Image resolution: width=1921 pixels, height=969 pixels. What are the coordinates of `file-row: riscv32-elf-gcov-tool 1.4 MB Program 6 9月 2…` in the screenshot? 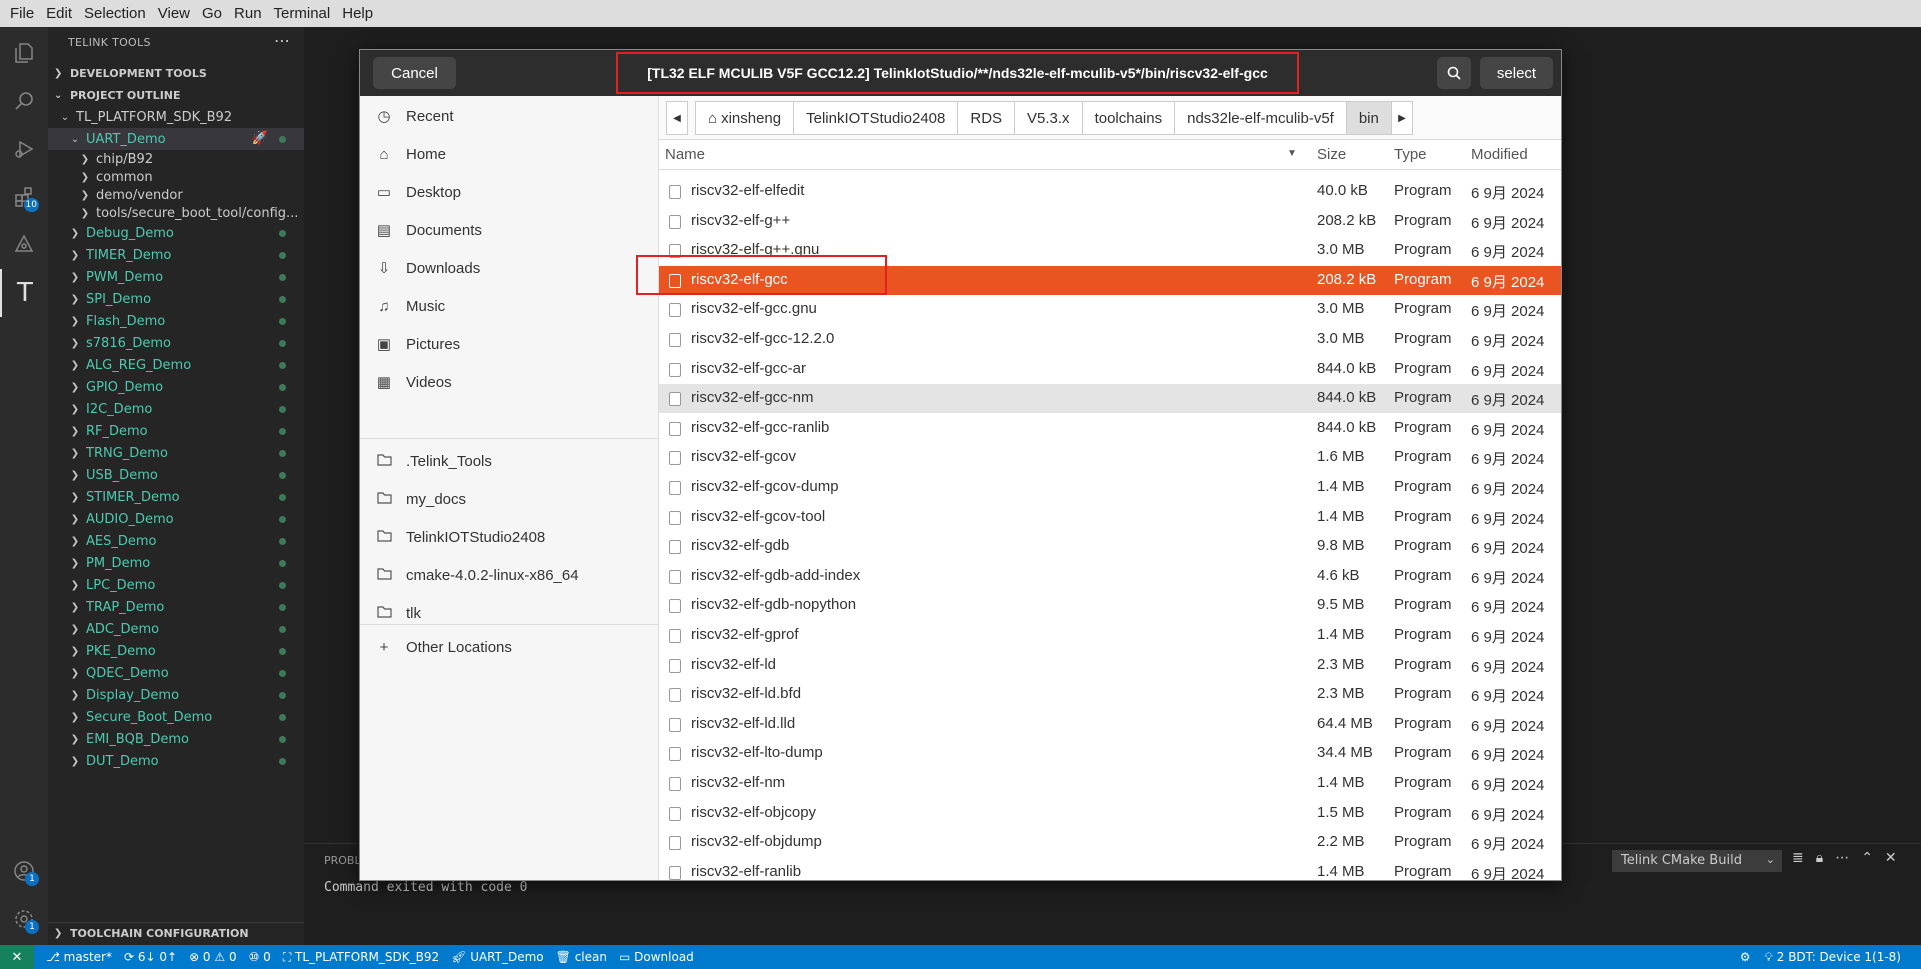 It's located at (1110, 517).